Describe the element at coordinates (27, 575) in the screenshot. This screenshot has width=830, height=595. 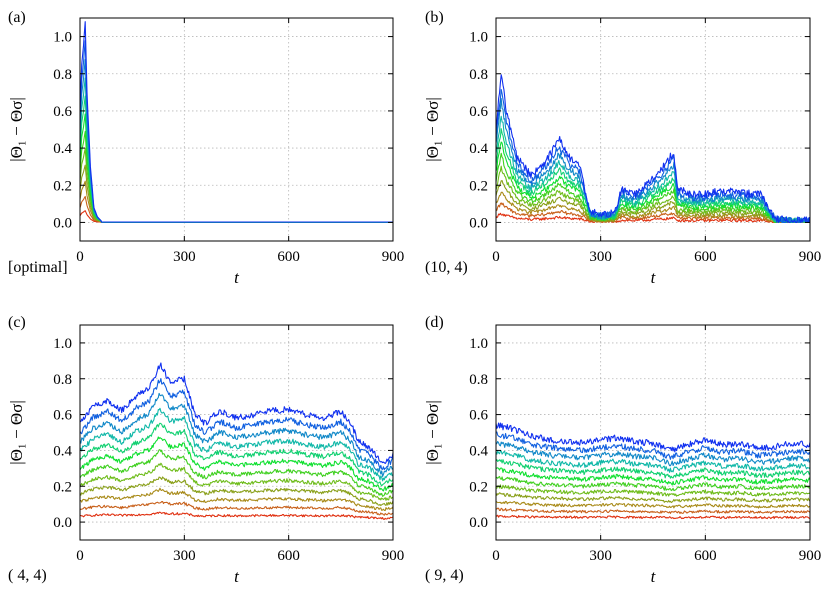
I see `panel-corner-label: ( 4, 4)` at that location.